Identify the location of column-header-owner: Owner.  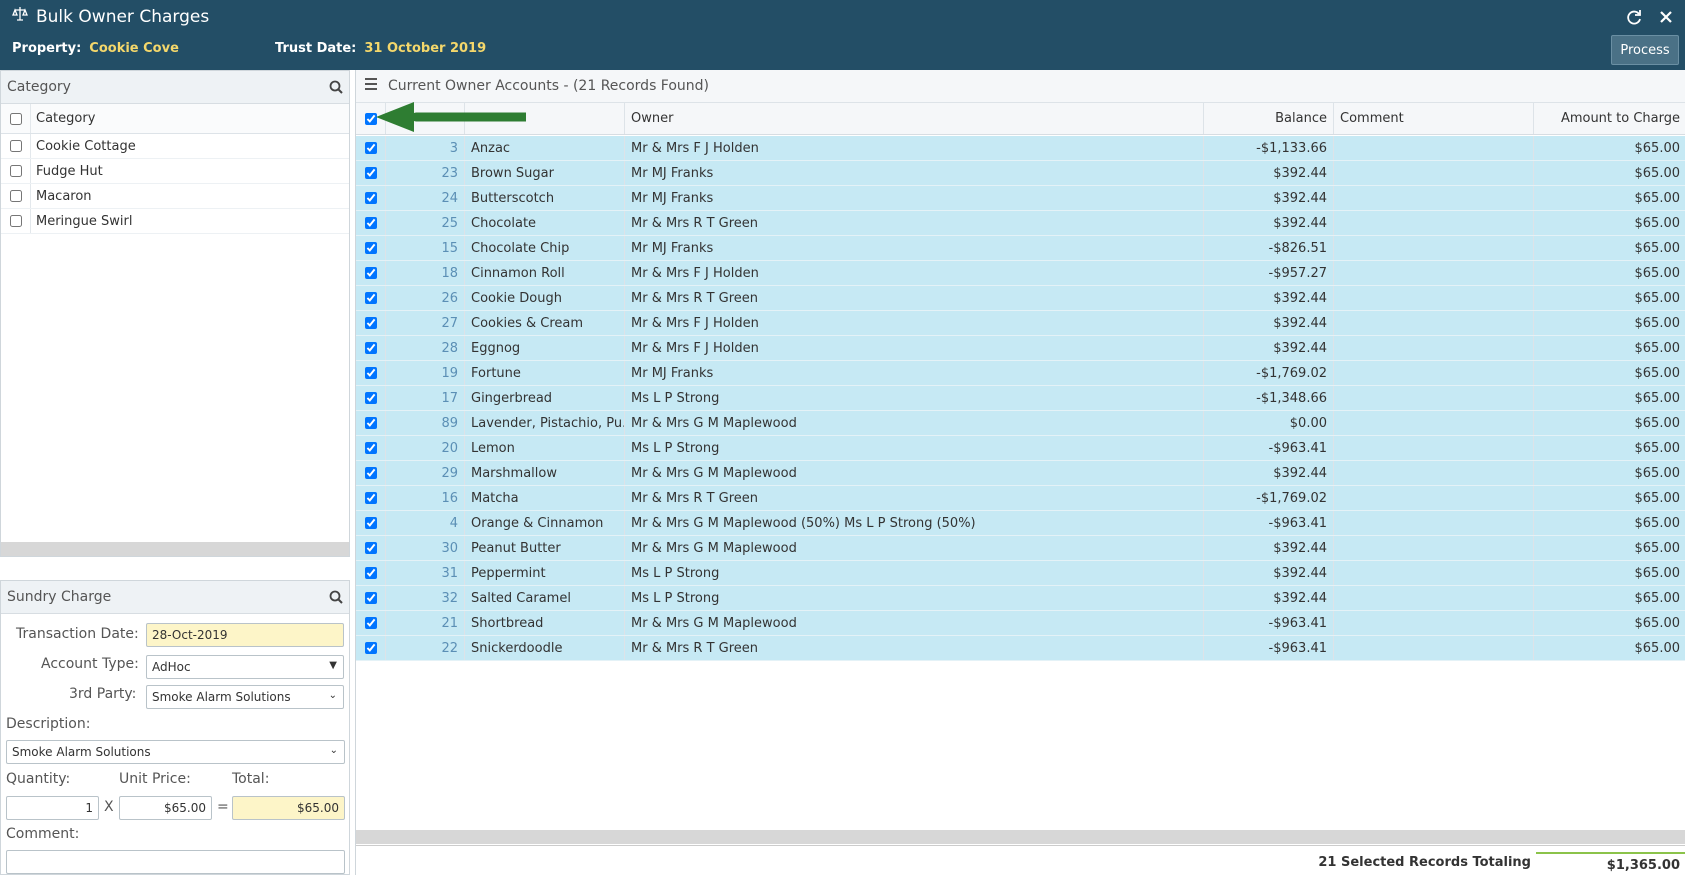
(914, 118).